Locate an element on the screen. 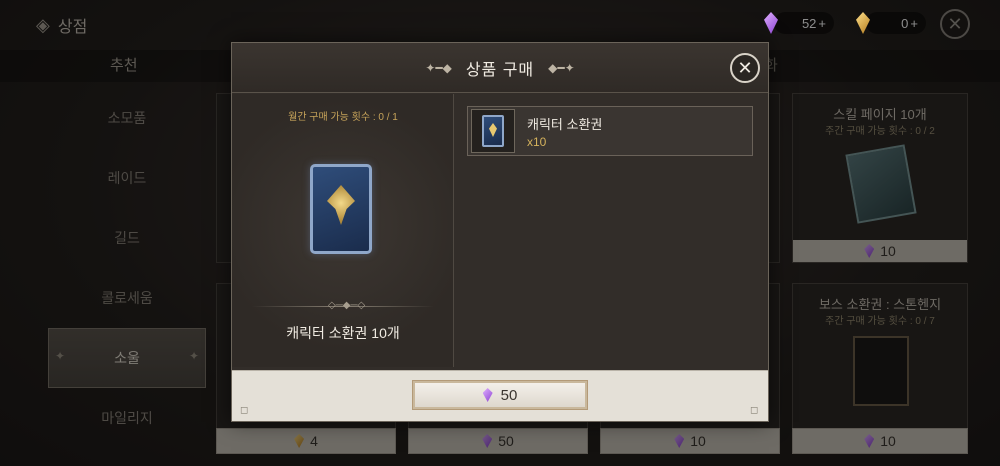  ornament-icon: ◇─◆─◇ is located at coordinates (347, 305).